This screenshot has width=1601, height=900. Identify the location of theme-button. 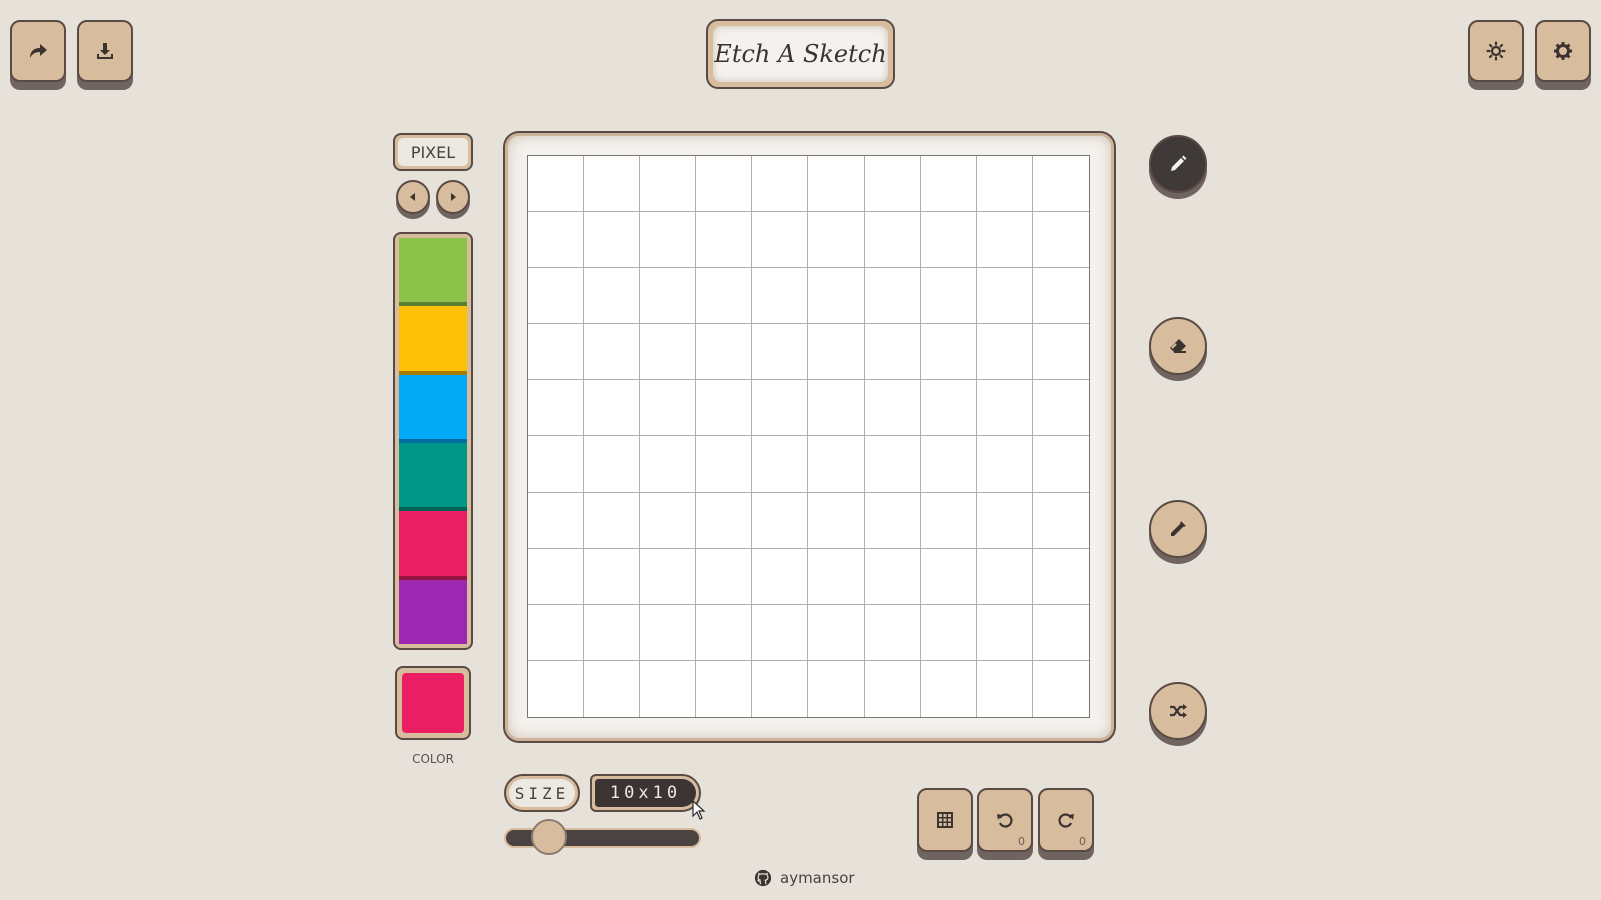
(1496, 51).